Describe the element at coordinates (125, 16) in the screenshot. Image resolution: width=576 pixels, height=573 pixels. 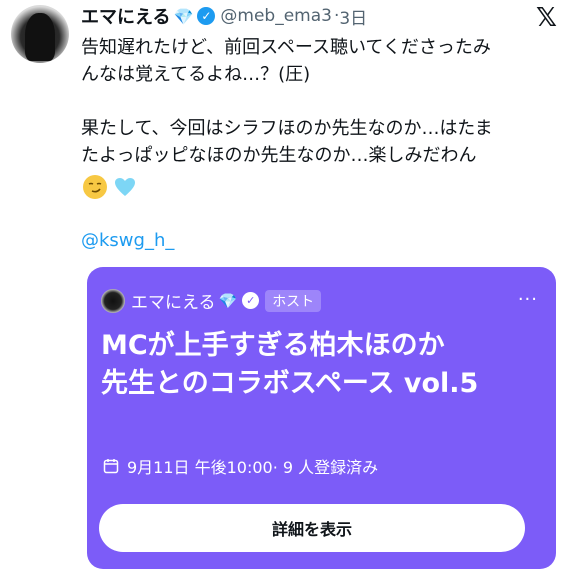
I see `author-name: エマにえる` at that location.